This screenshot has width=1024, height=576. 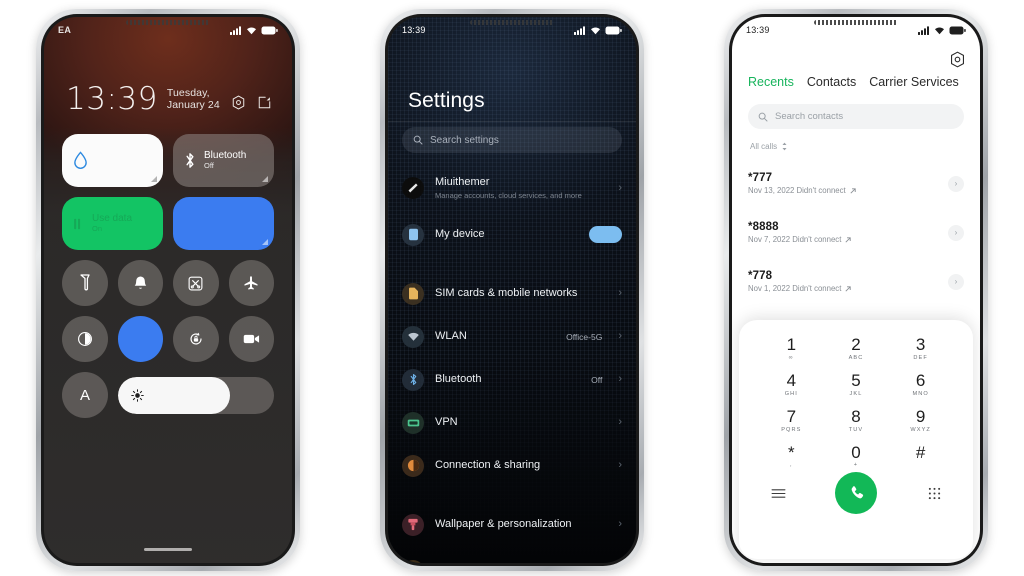 I want to click on control-center-tile-row-1: Bluetooth Off, so click(x=168, y=160).